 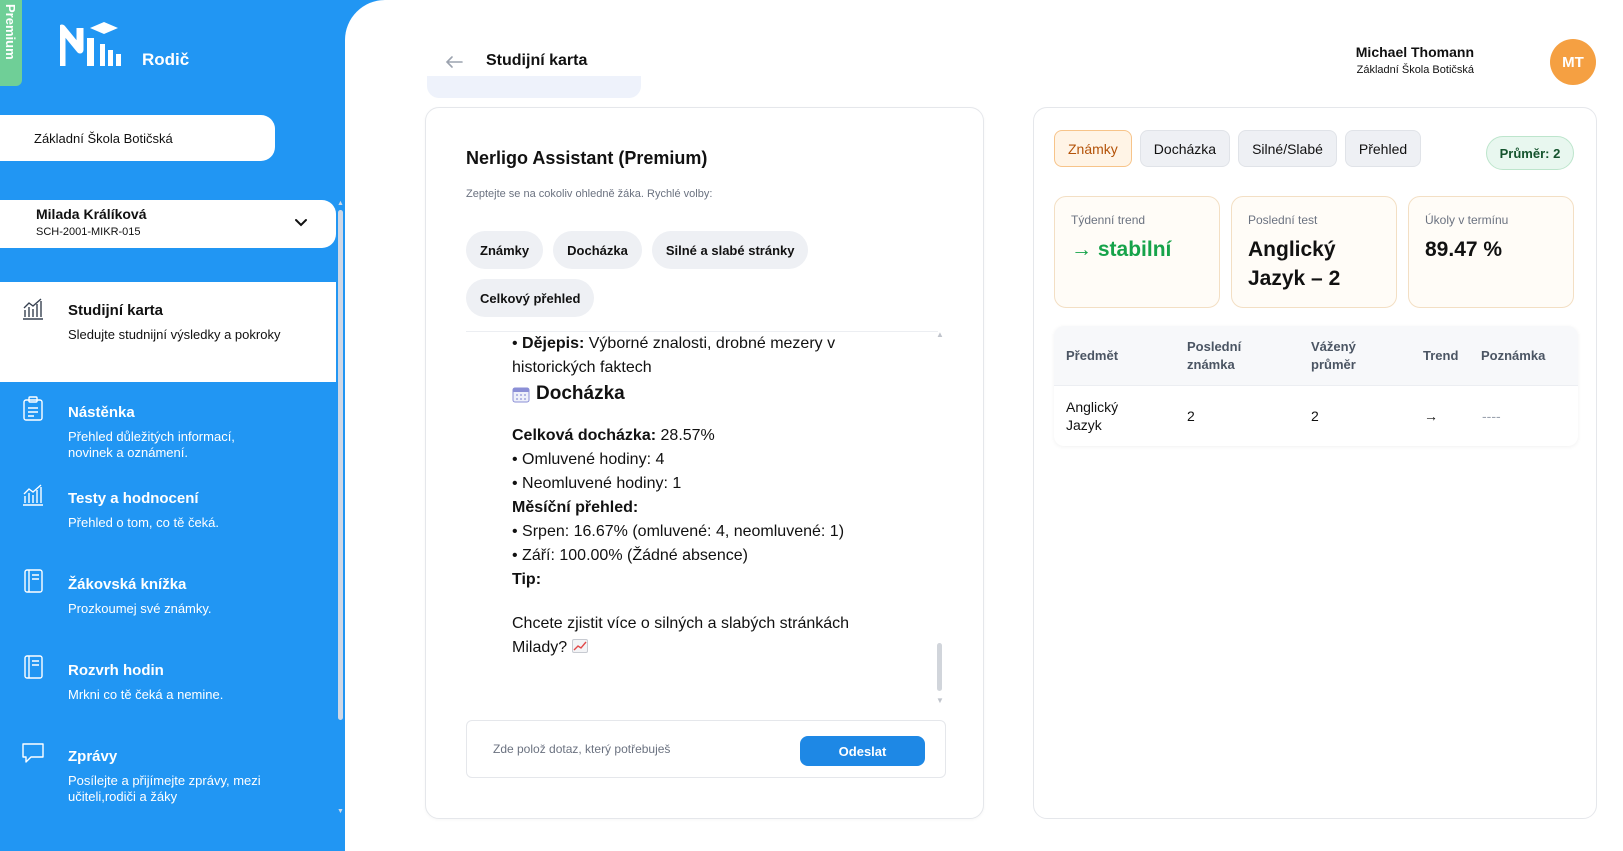 I want to click on message-label: Celková docházka:, so click(x=584, y=435).